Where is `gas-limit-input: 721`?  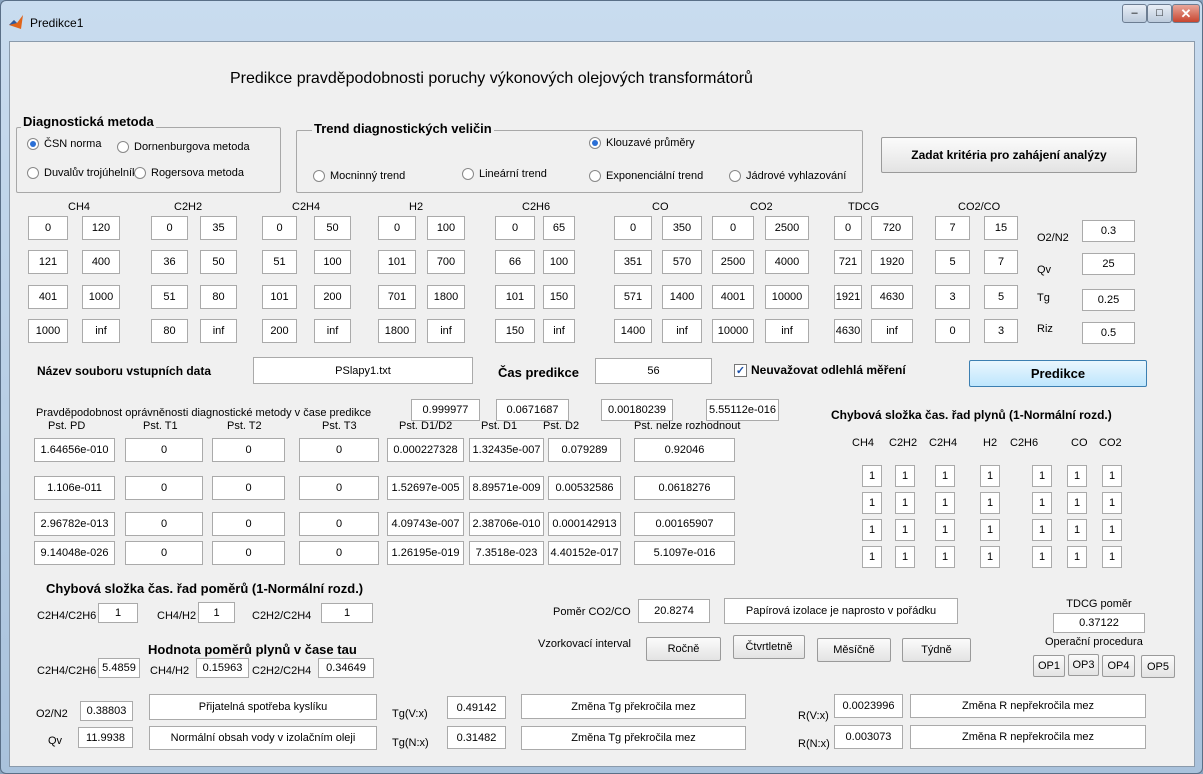 gas-limit-input: 721 is located at coordinates (848, 262).